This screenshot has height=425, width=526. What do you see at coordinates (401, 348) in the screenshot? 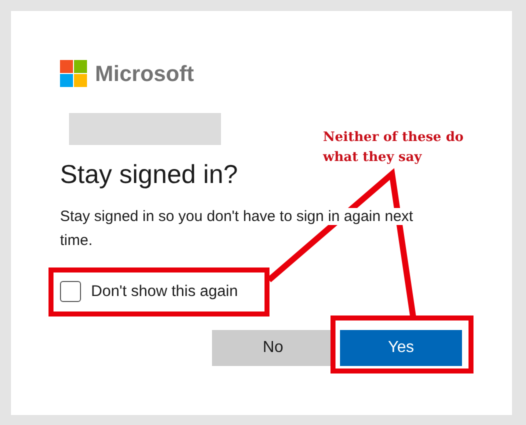
I see `confirm-button: Yes` at bounding box center [401, 348].